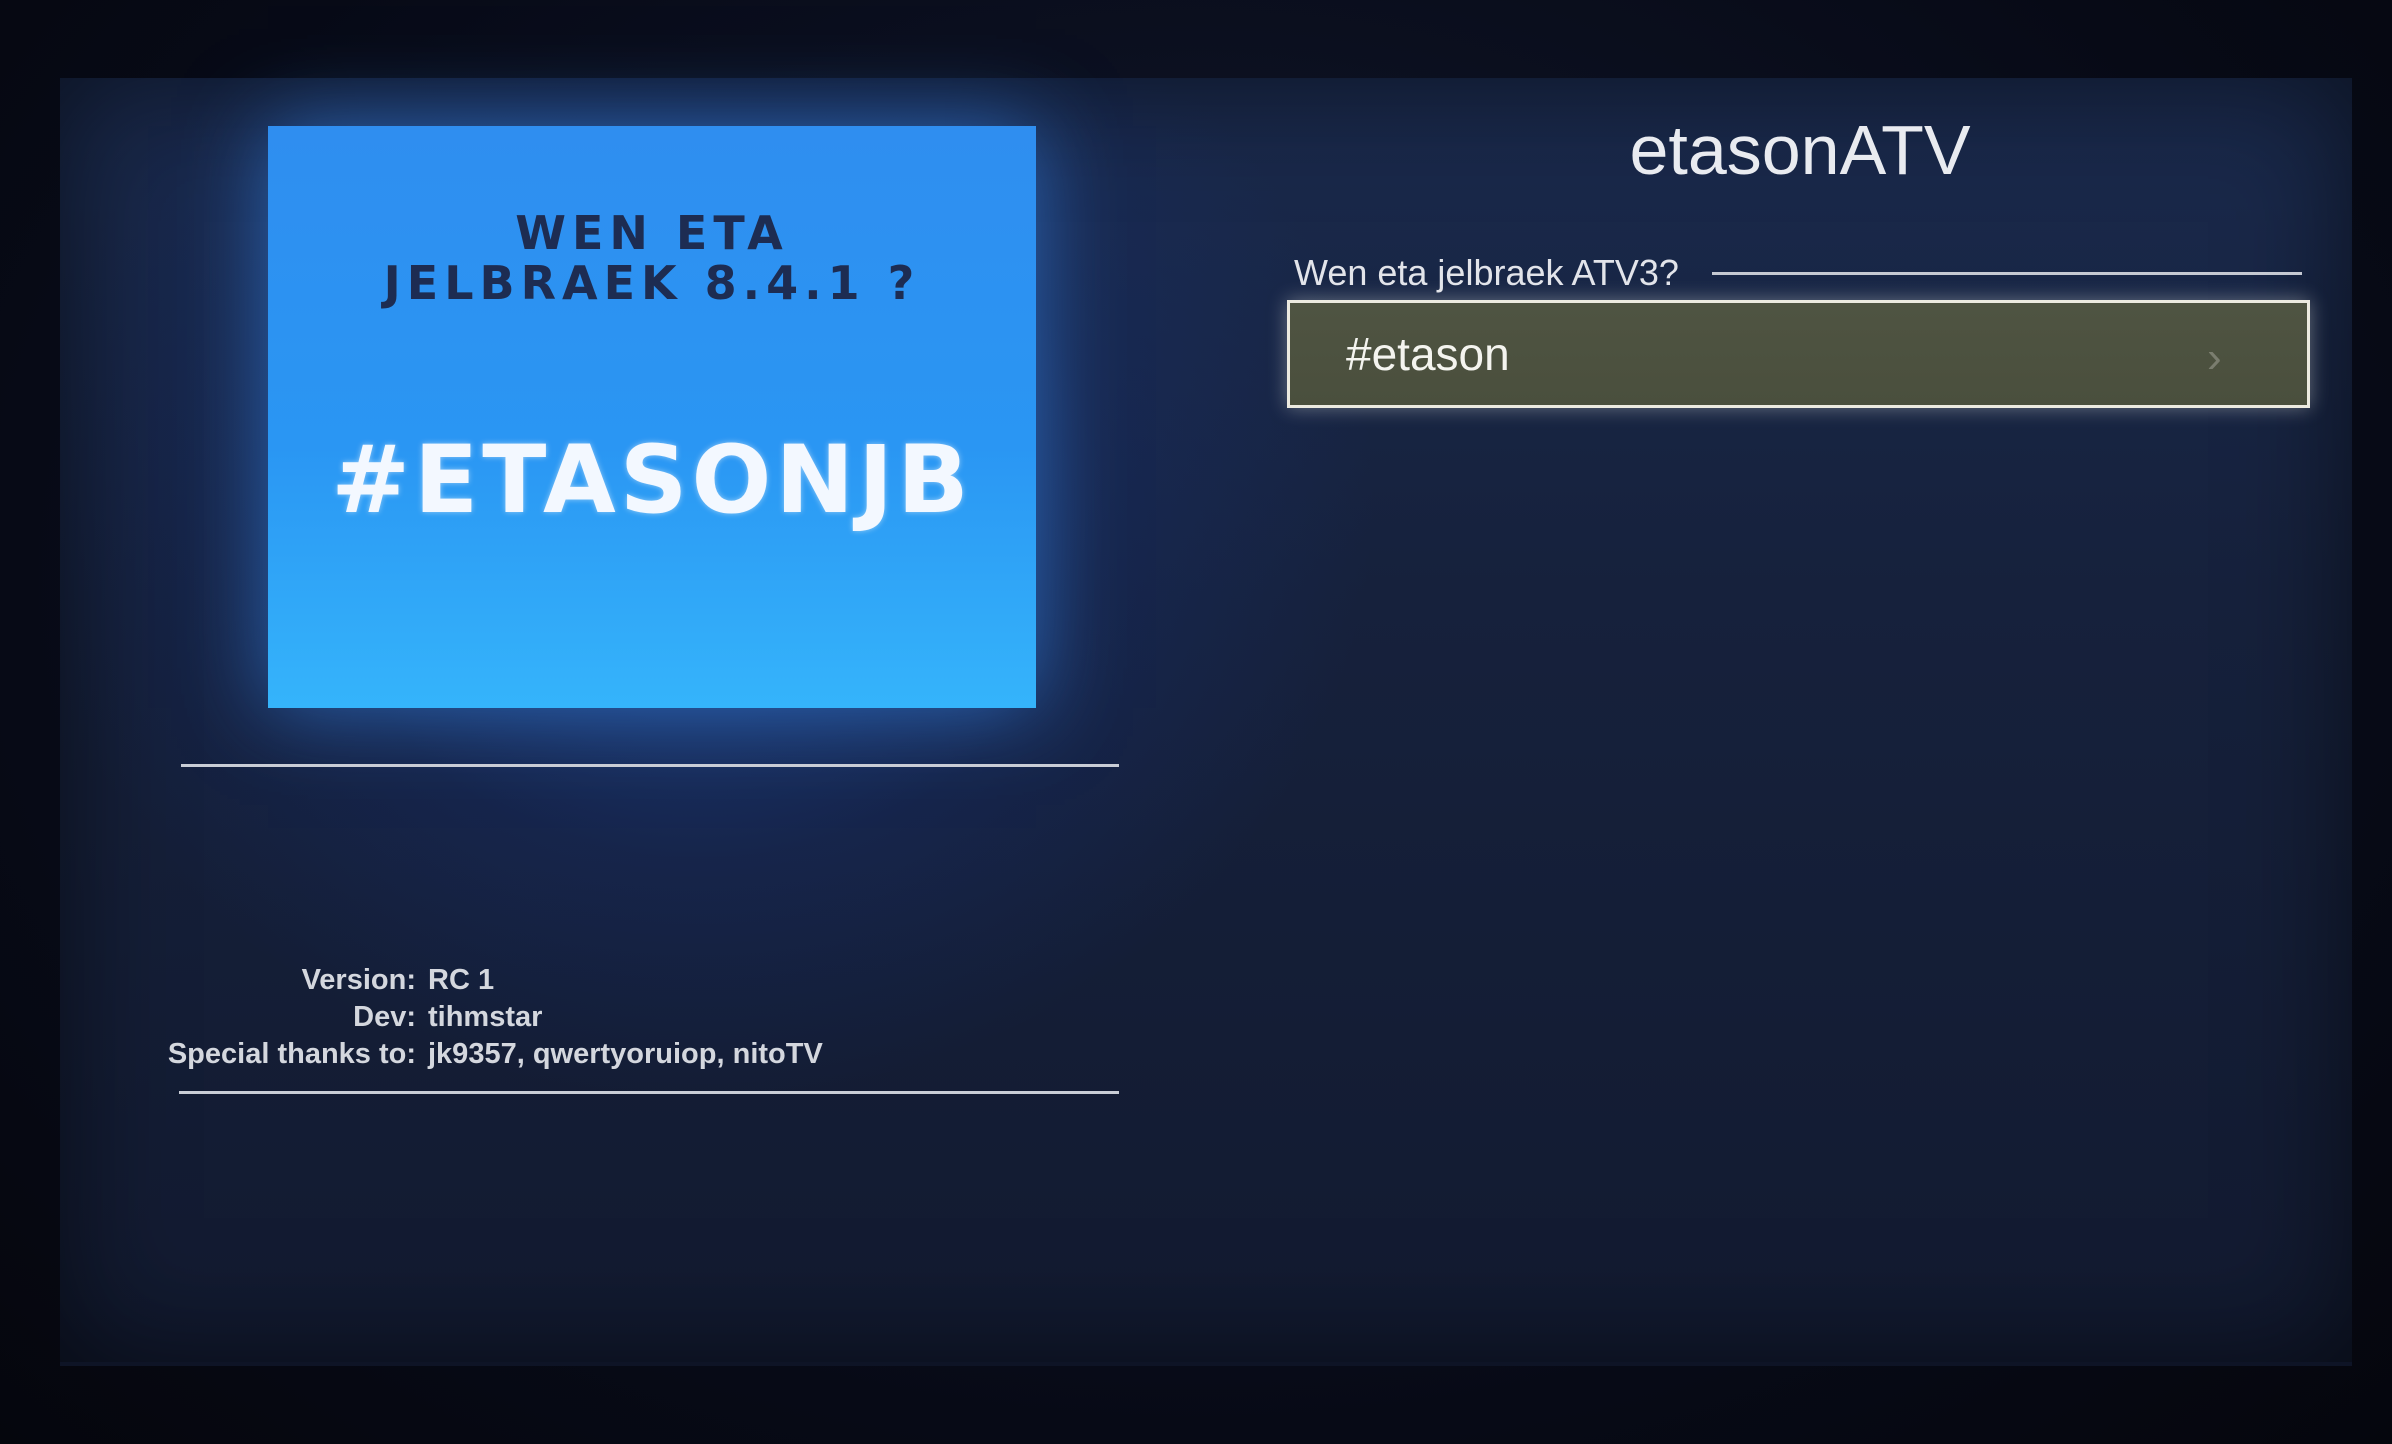  Describe the element at coordinates (1206, 1364) in the screenshot. I see `screen-bottom-edge` at that location.